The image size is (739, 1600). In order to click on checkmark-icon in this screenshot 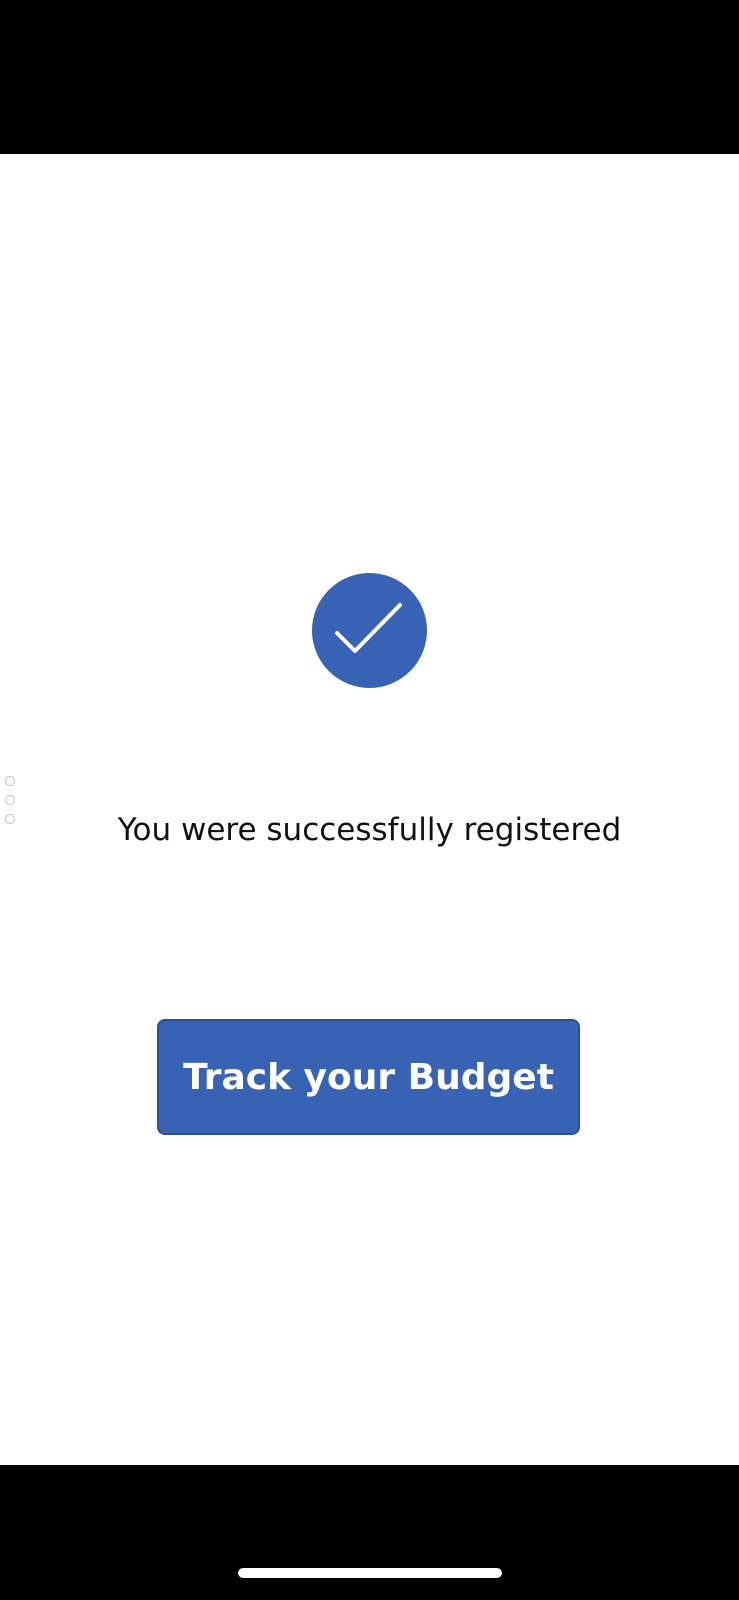, I will do `click(368, 628)`.